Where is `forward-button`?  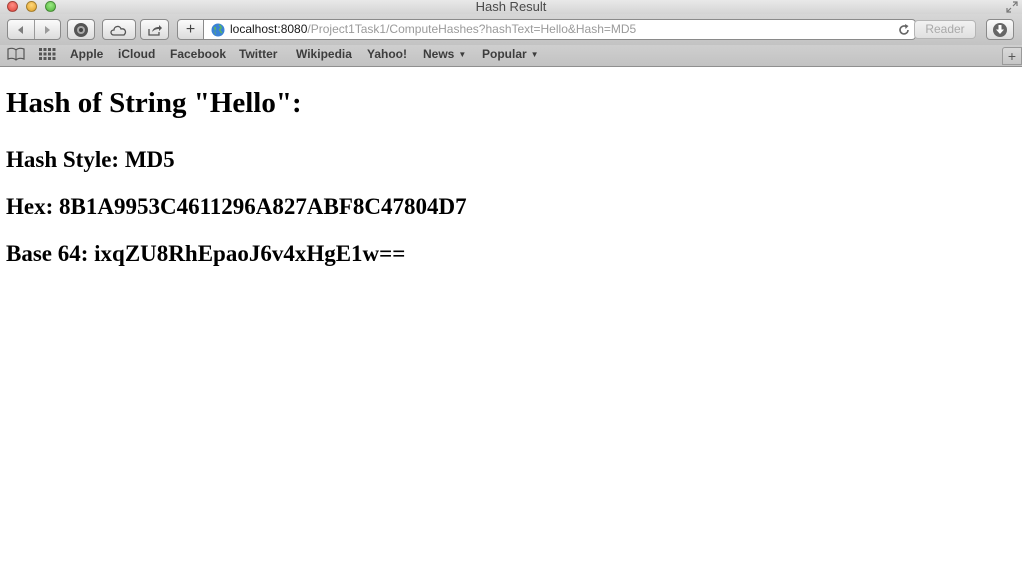 forward-button is located at coordinates (48, 29).